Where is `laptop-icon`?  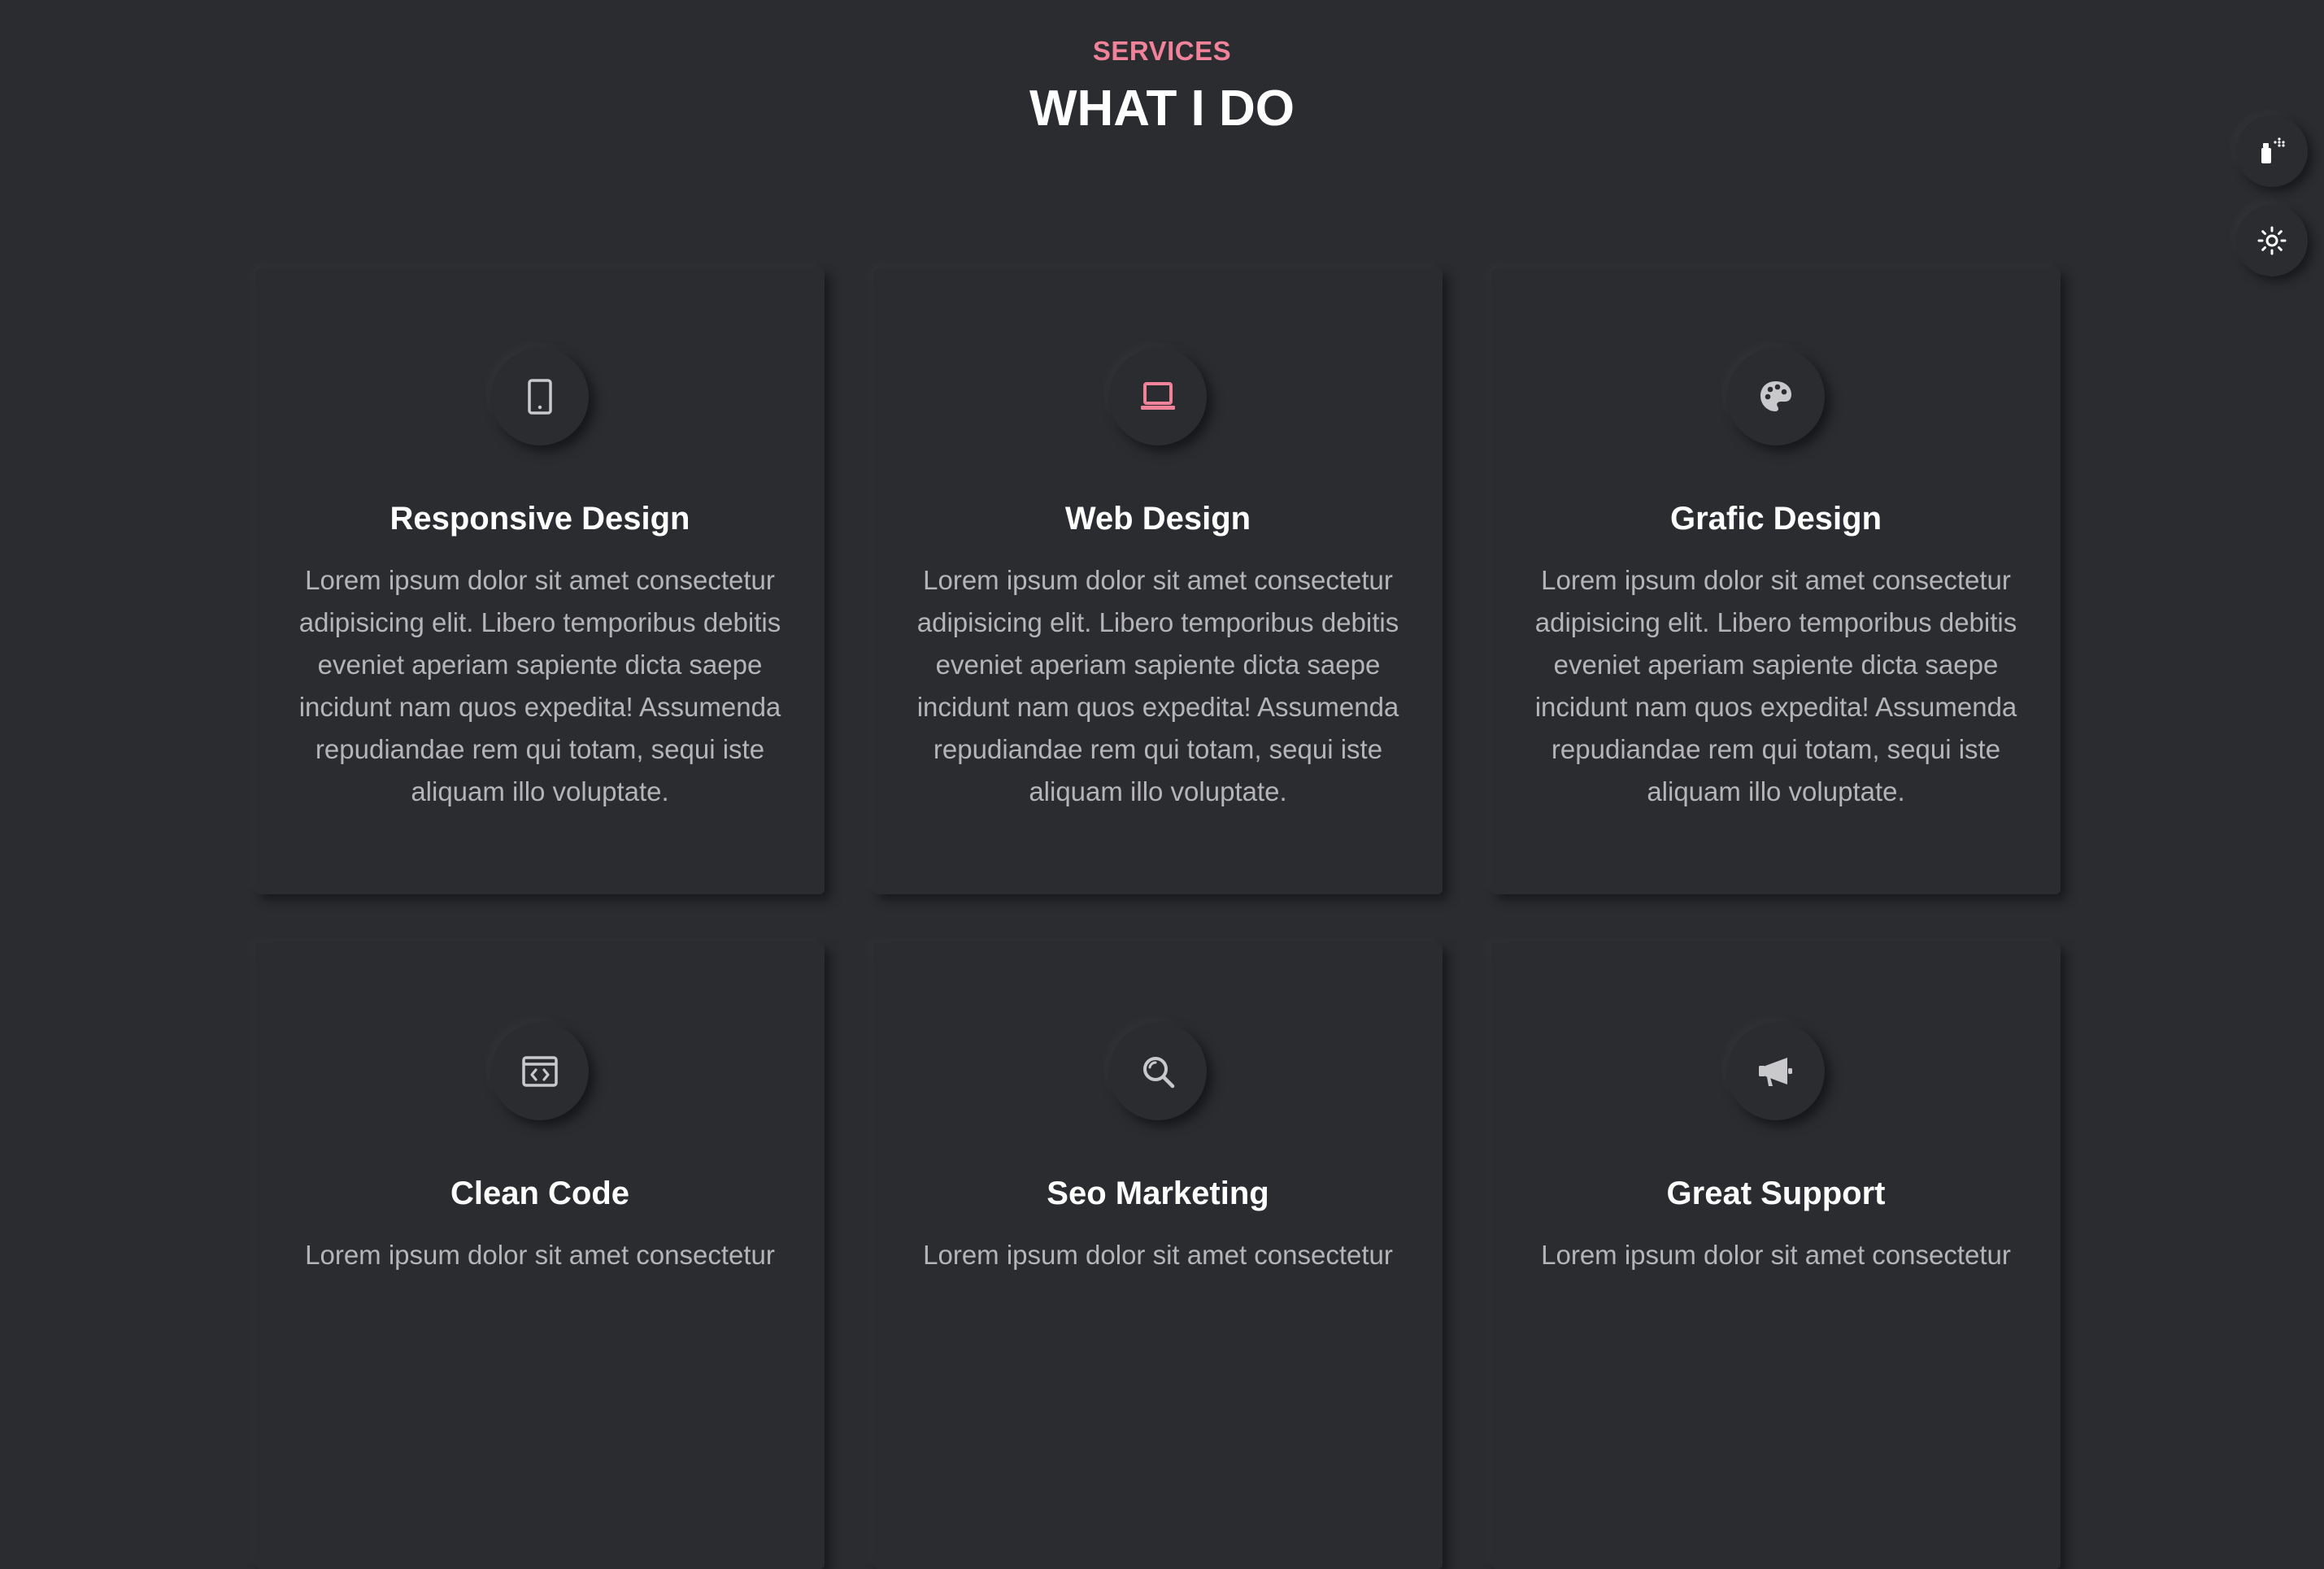 laptop-icon is located at coordinates (1158, 396).